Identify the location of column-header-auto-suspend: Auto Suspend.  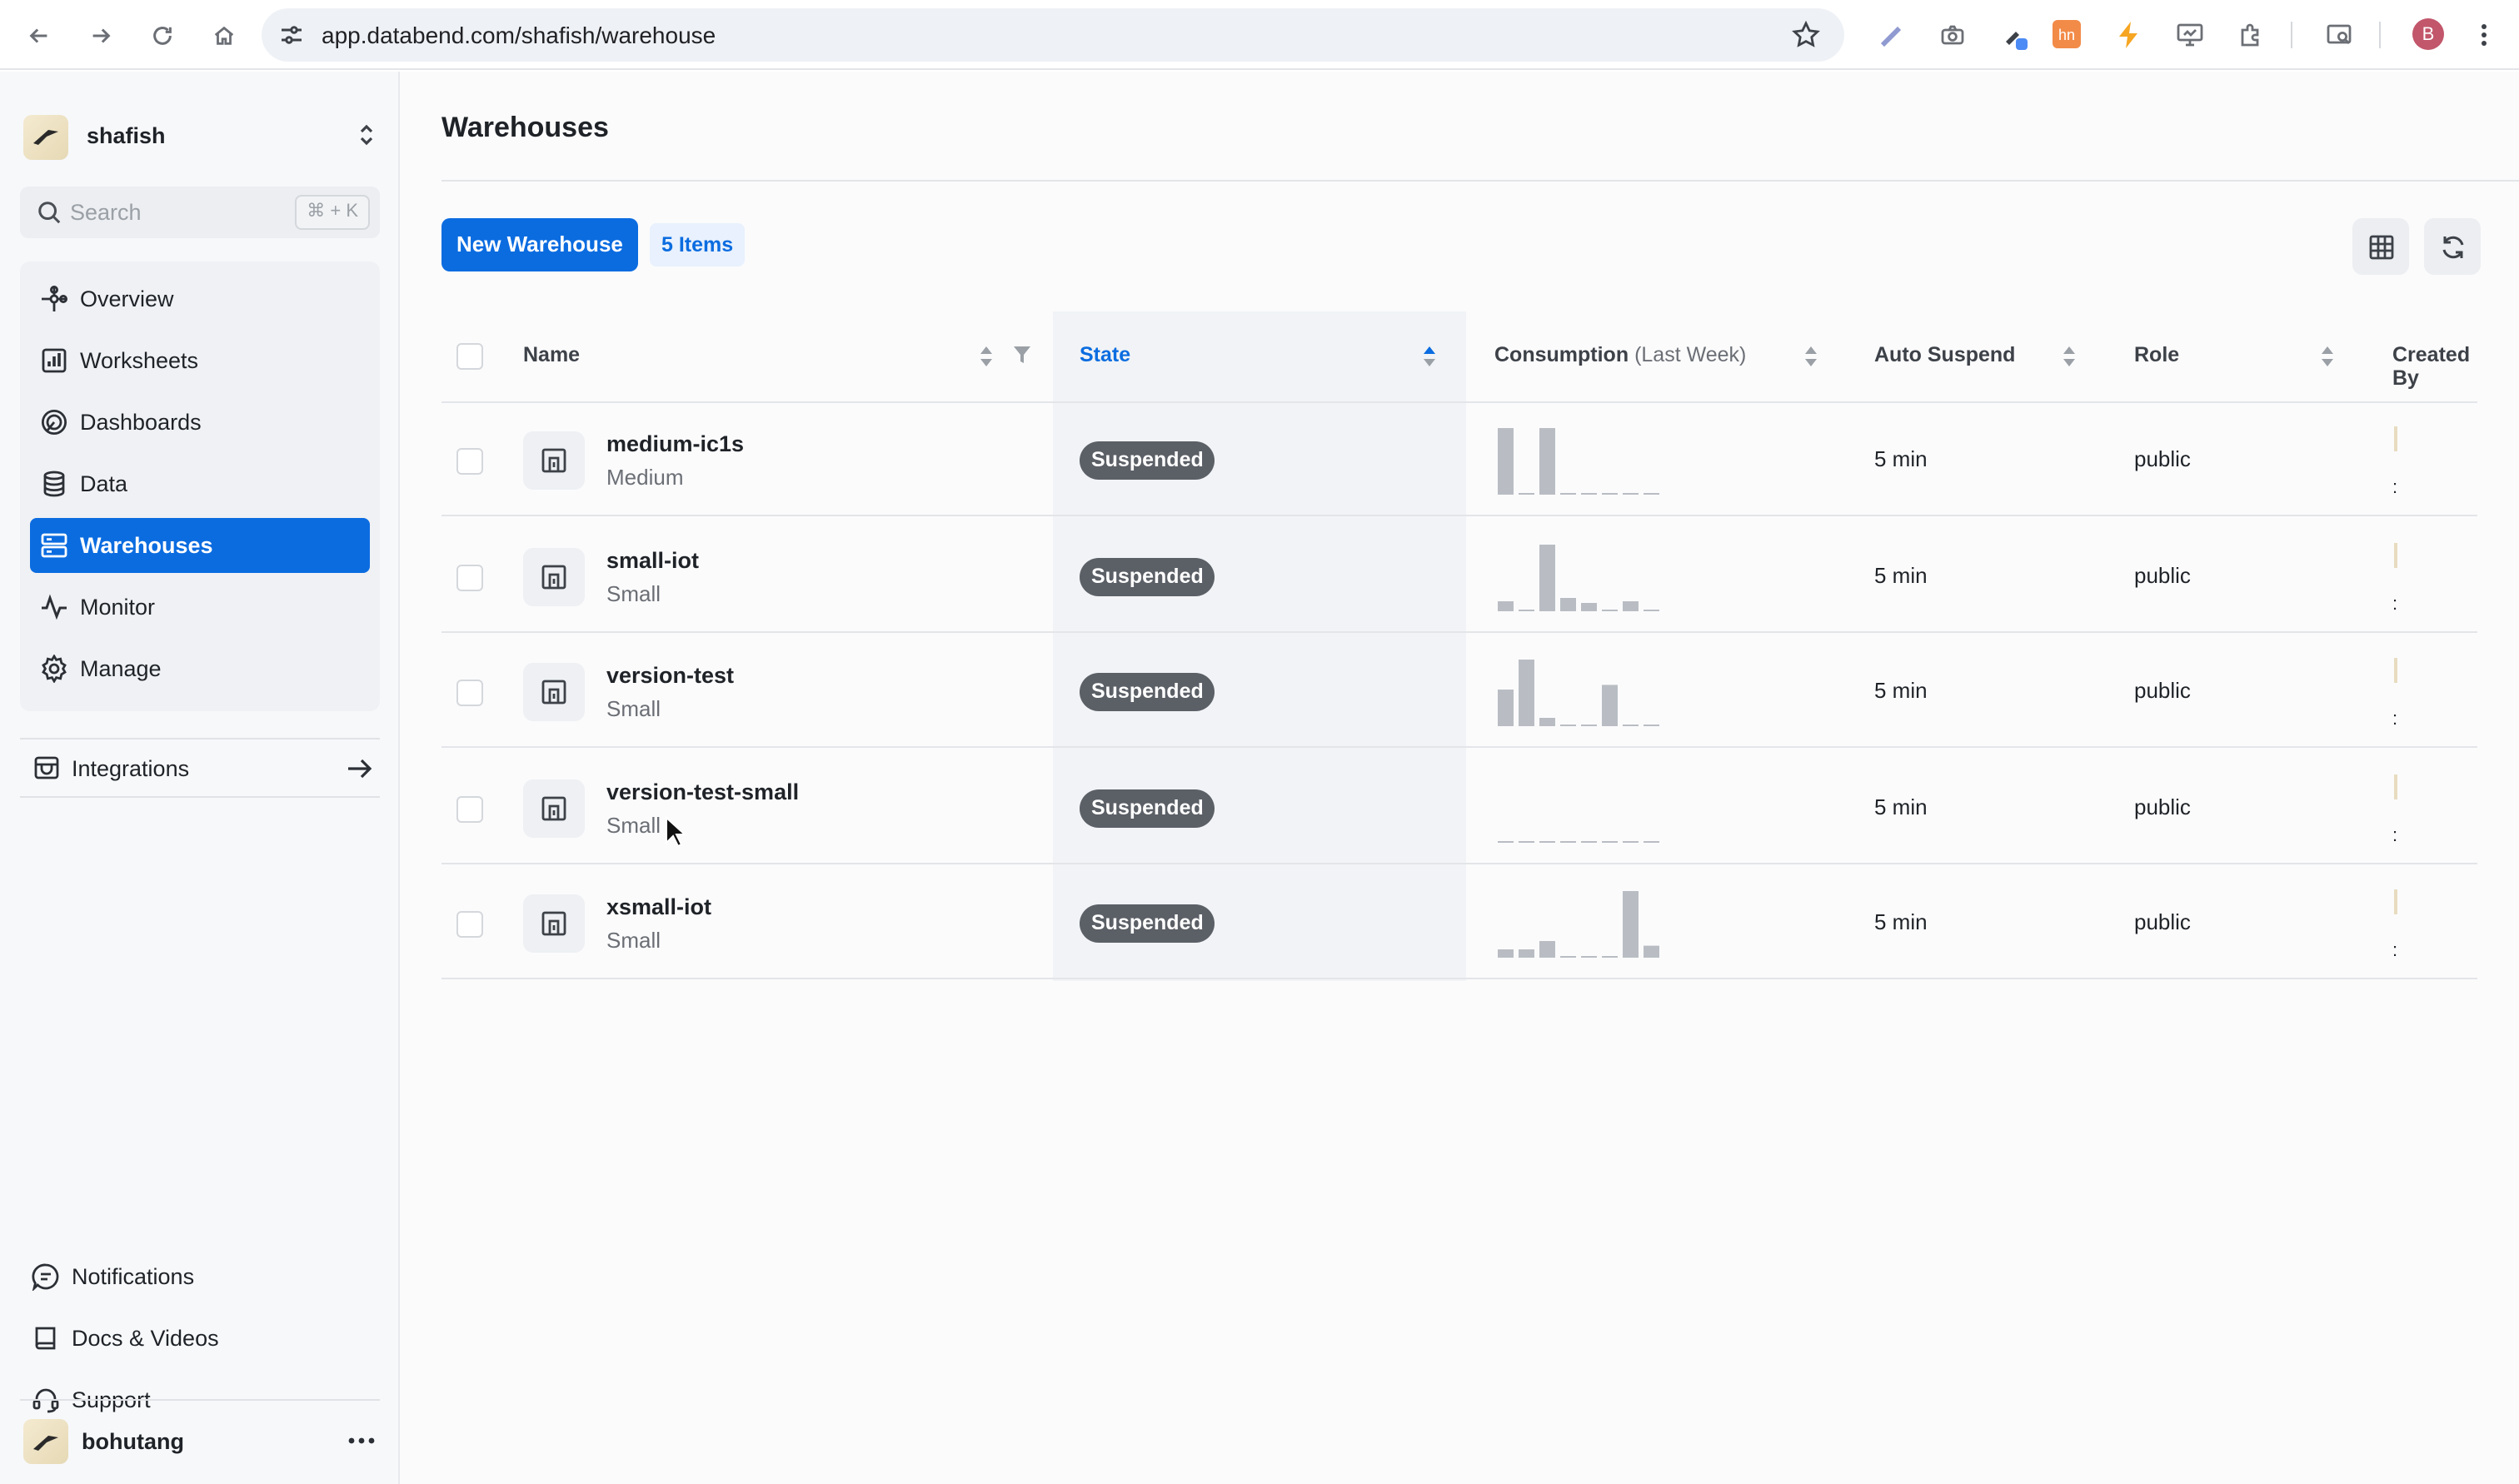
(1944, 354).